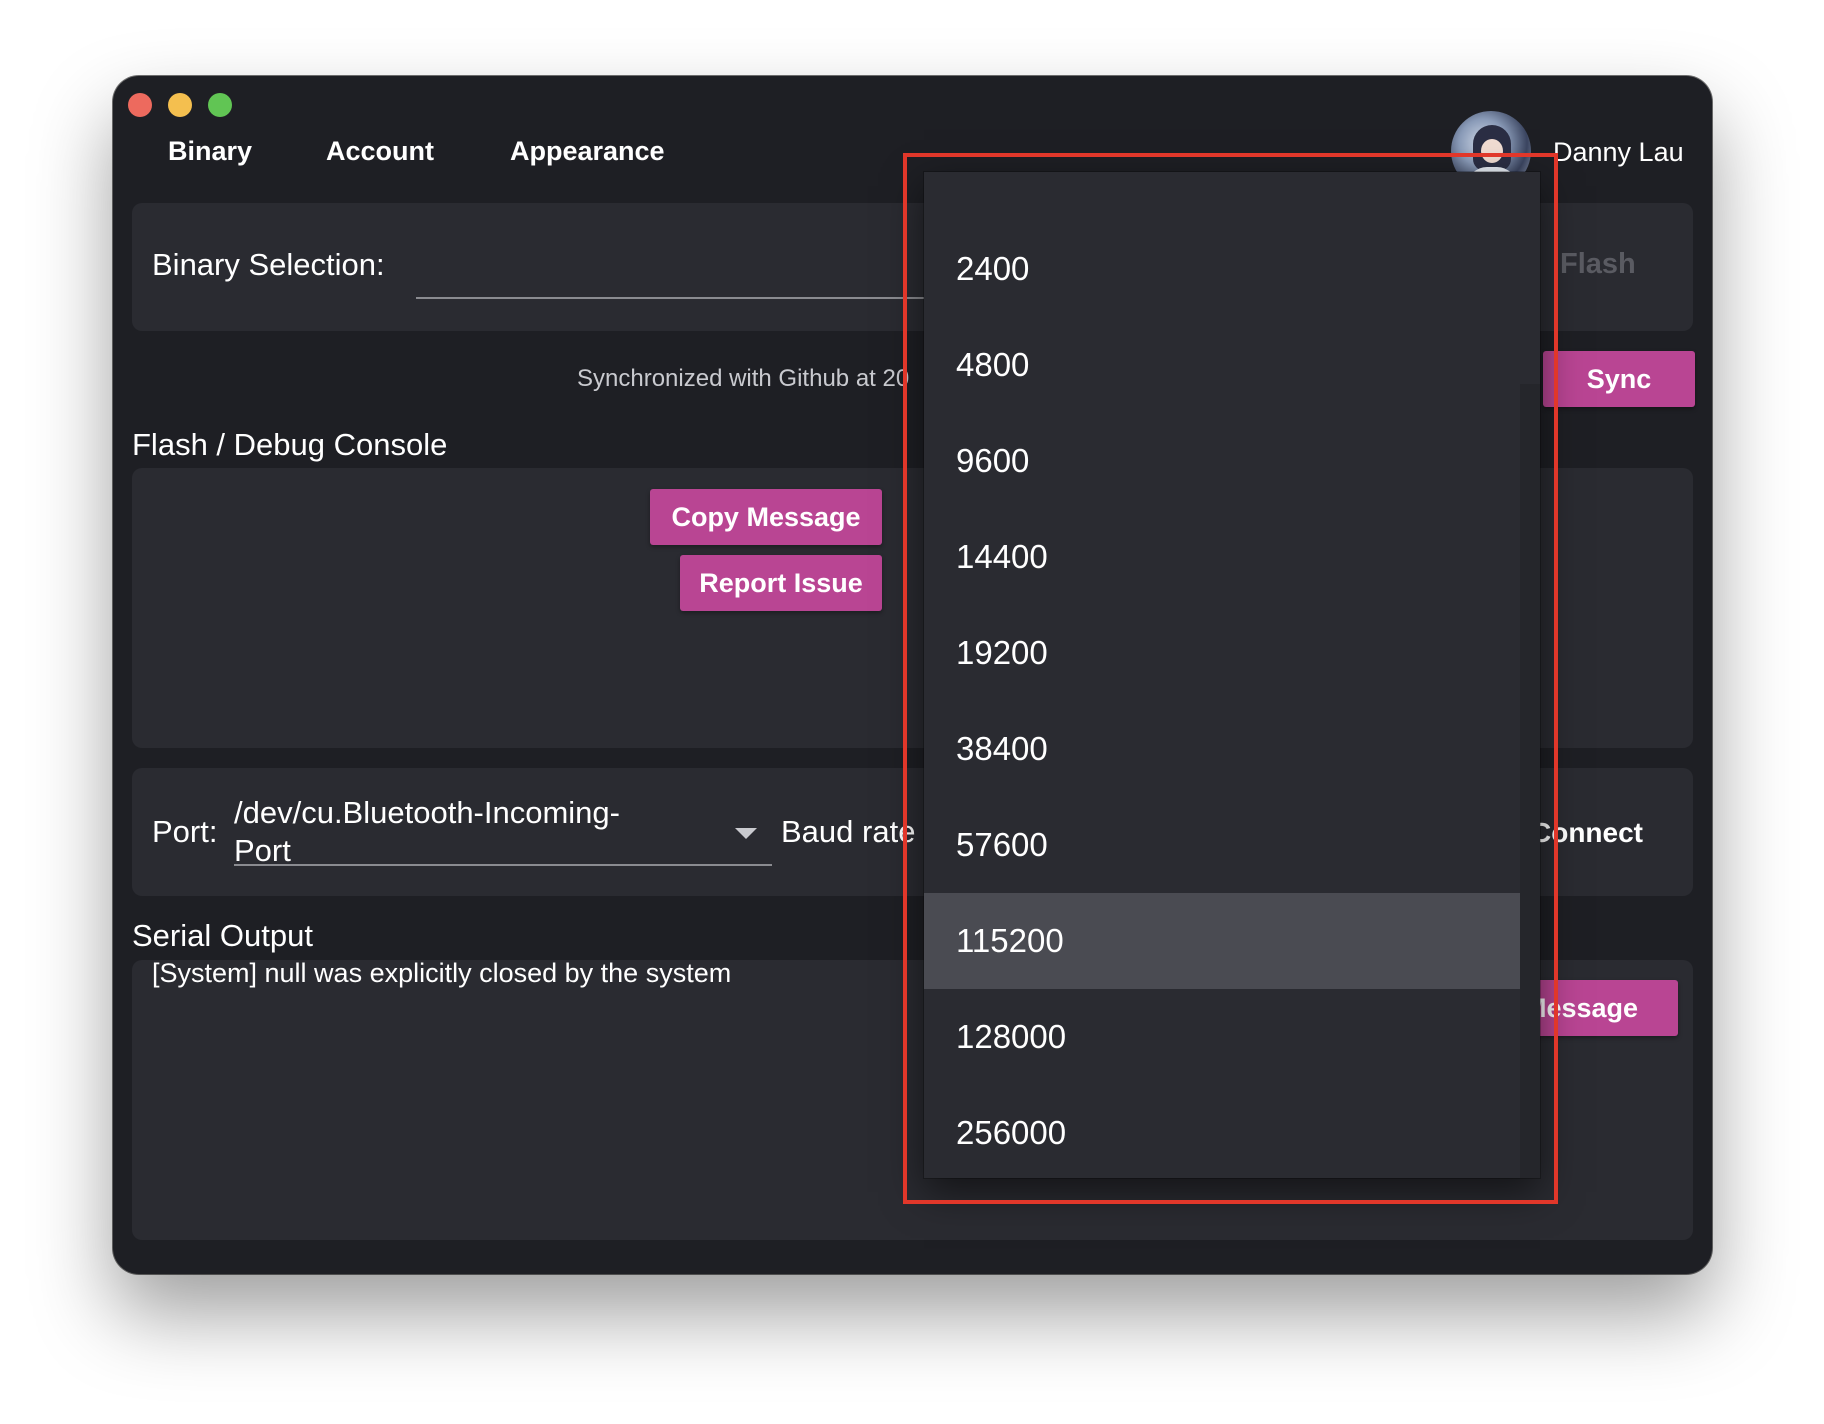 The image size is (1824, 1424). What do you see at coordinates (185, 831) in the screenshot?
I see `port-label: Port:` at bounding box center [185, 831].